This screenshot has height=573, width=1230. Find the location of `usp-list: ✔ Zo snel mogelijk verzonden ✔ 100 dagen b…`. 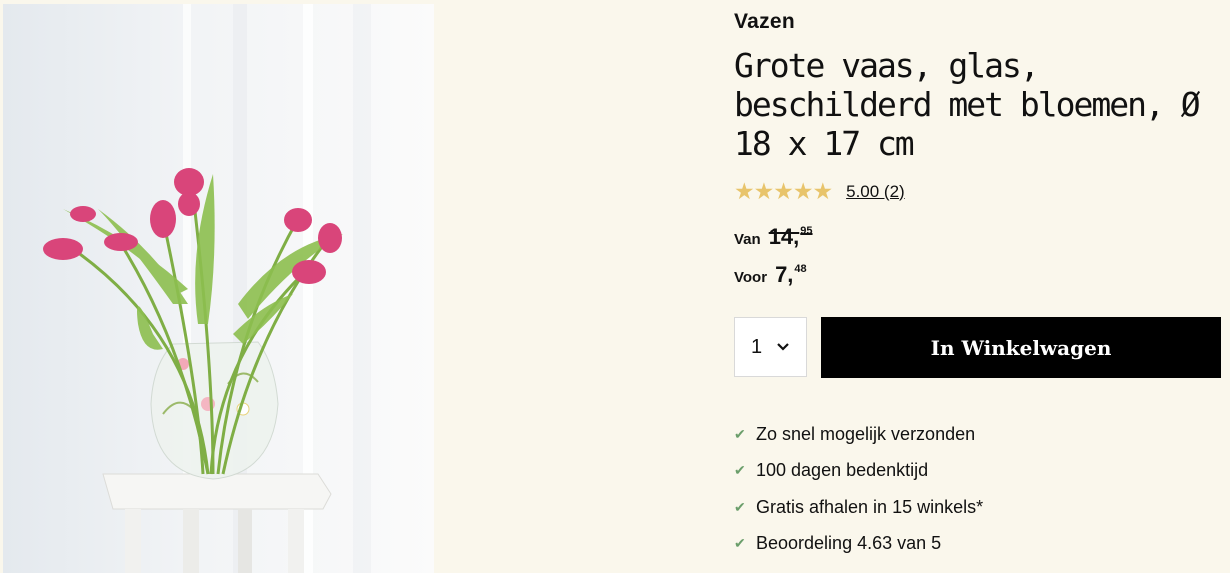

usp-list: ✔ Zo snel mogelijk verzonden ✔ 100 dagen b… is located at coordinates (858, 489).